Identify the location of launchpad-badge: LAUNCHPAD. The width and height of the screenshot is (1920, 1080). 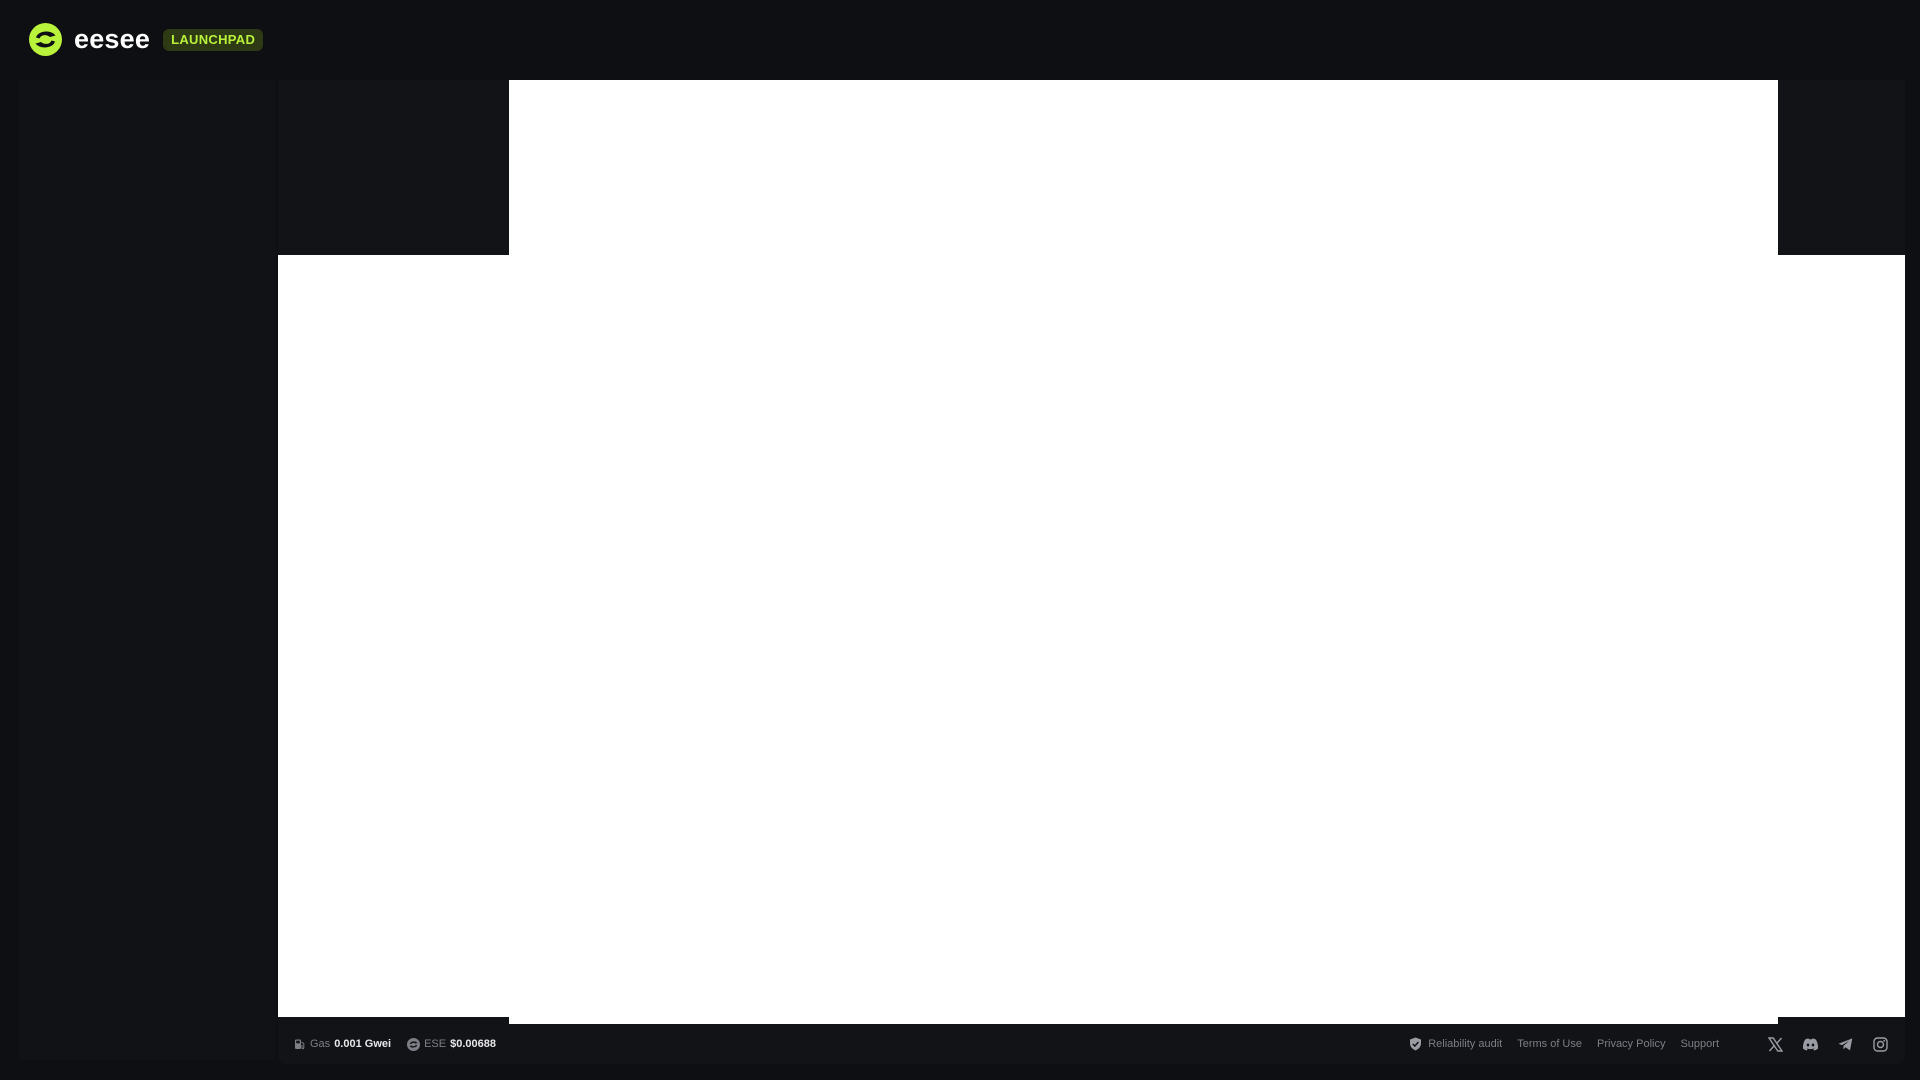
(213, 39).